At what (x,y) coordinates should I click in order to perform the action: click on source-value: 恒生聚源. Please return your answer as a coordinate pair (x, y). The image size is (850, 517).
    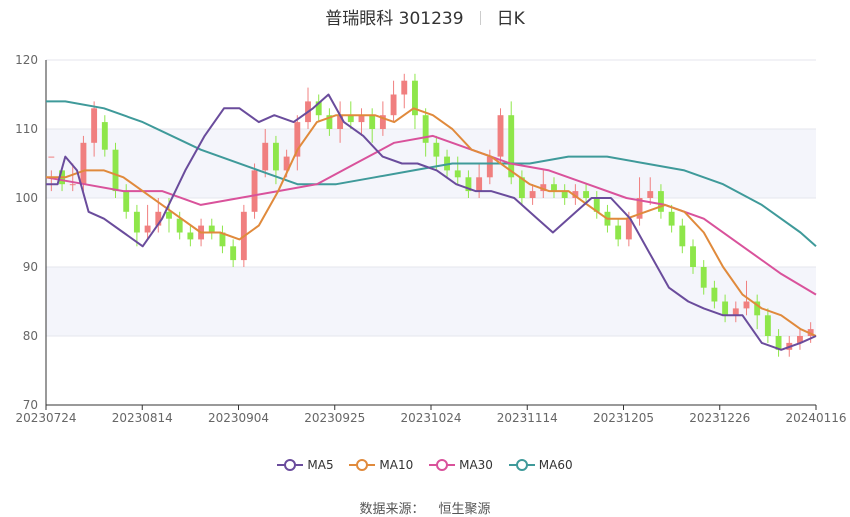
    Looking at the image, I should click on (464, 509).